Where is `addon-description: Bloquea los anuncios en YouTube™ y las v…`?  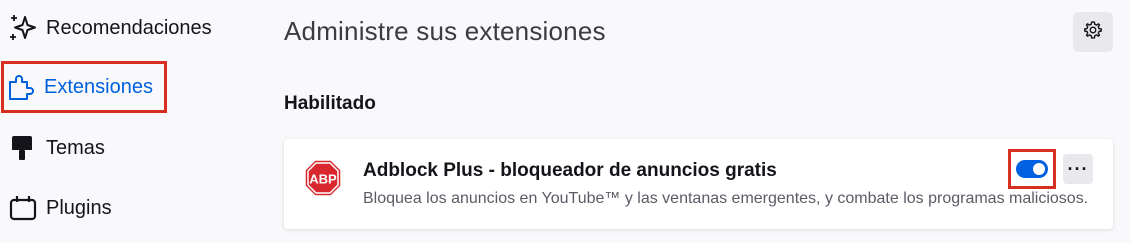 addon-description: Bloquea los anuncios en YouTube™ y las v… is located at coordinates (726, 198).